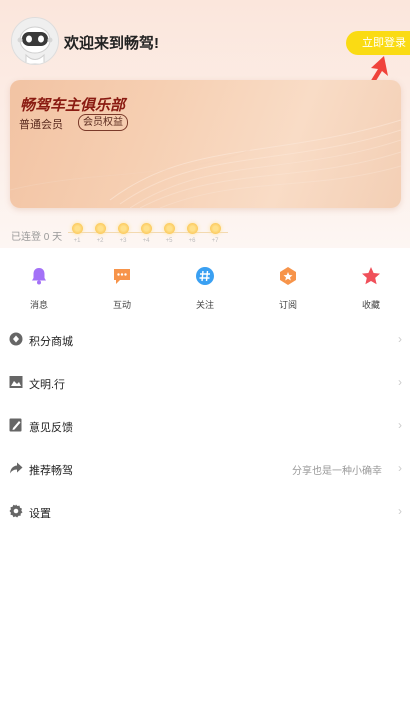  I want to click on recommend-hint: 分享也是一种小确幸, so click(337, 471).